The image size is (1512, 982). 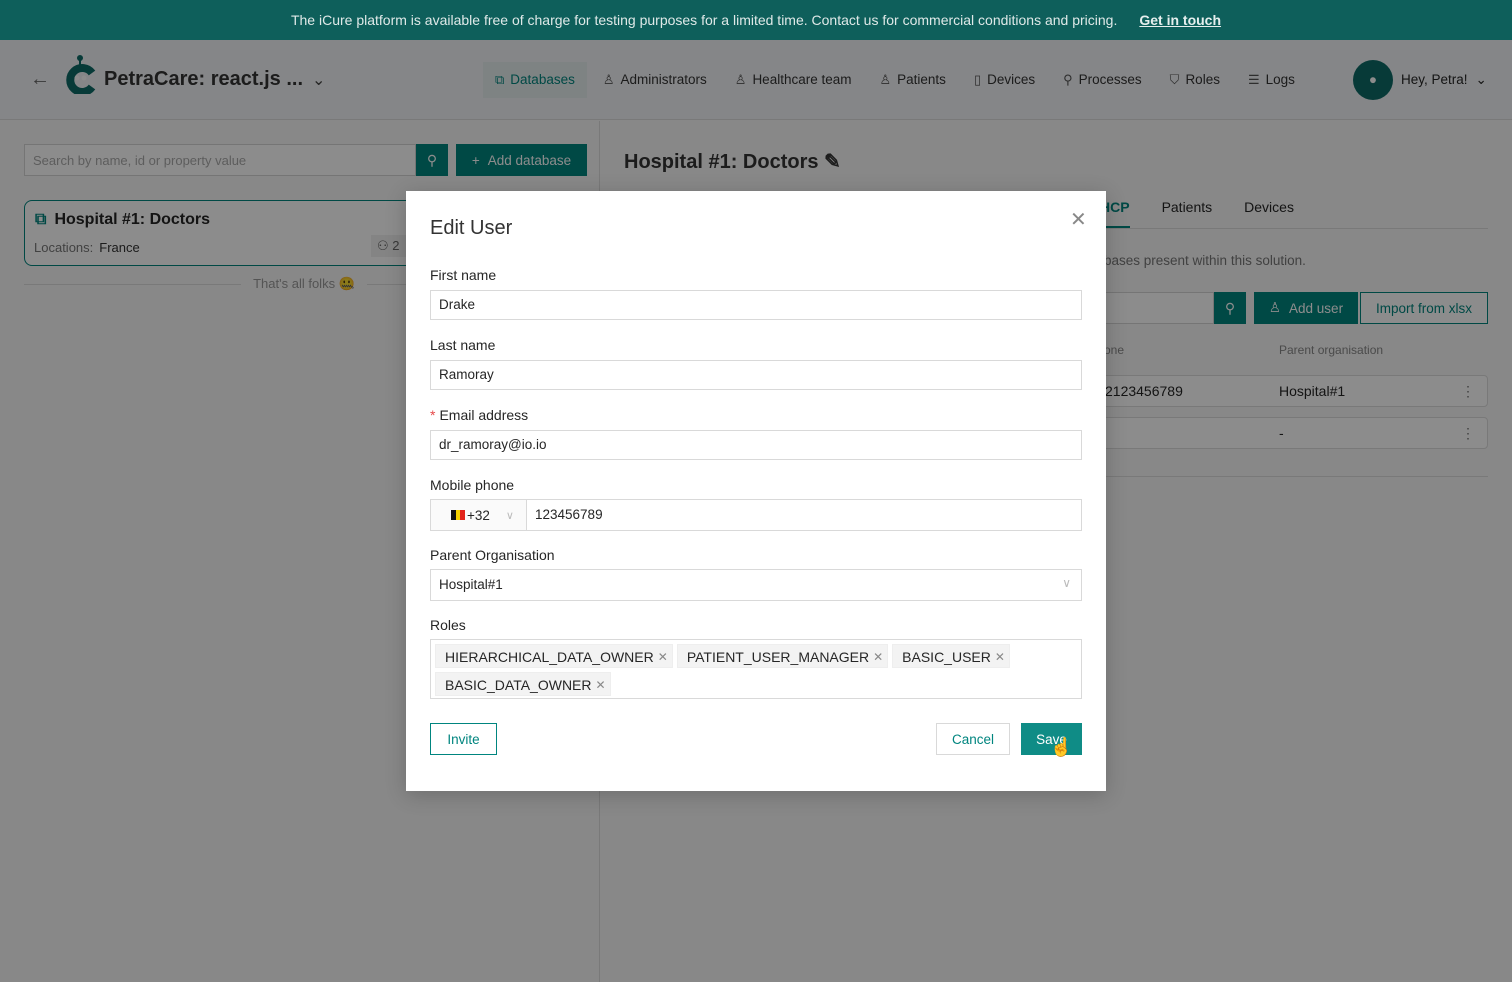 I want to click on role-name: BASIC_DATA_OWNER, so click(x=518, y=685).